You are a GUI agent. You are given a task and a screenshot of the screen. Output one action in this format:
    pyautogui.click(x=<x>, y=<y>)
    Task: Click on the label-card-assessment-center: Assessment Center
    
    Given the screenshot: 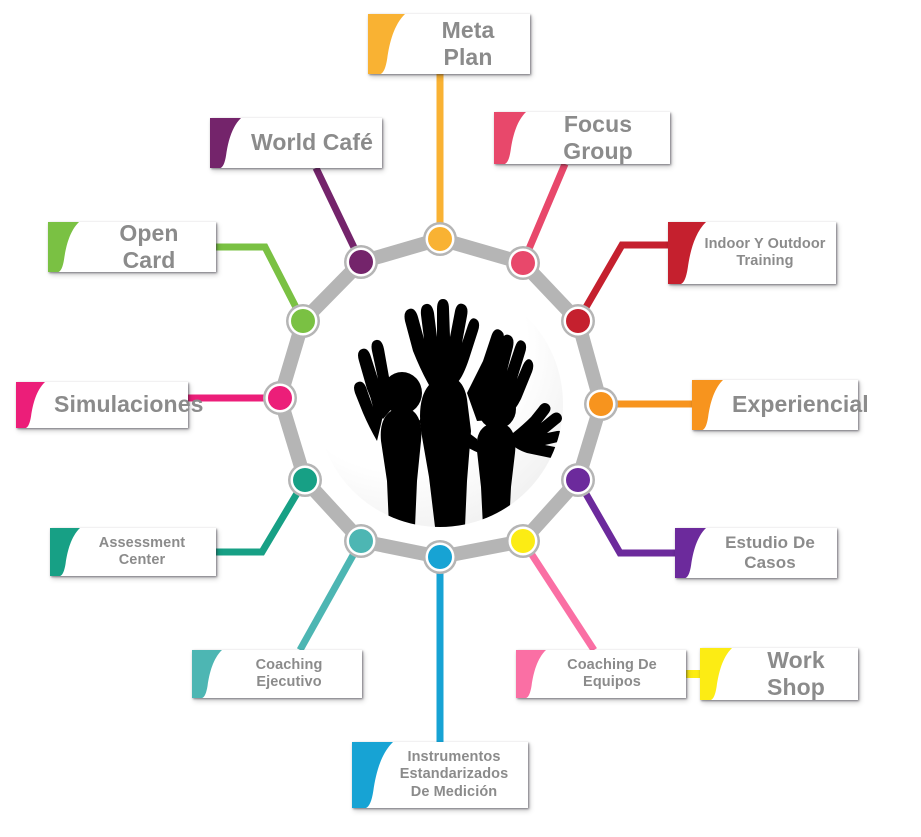 What is the action you would take?
    pyautogui.click(x=133, y=552)
    